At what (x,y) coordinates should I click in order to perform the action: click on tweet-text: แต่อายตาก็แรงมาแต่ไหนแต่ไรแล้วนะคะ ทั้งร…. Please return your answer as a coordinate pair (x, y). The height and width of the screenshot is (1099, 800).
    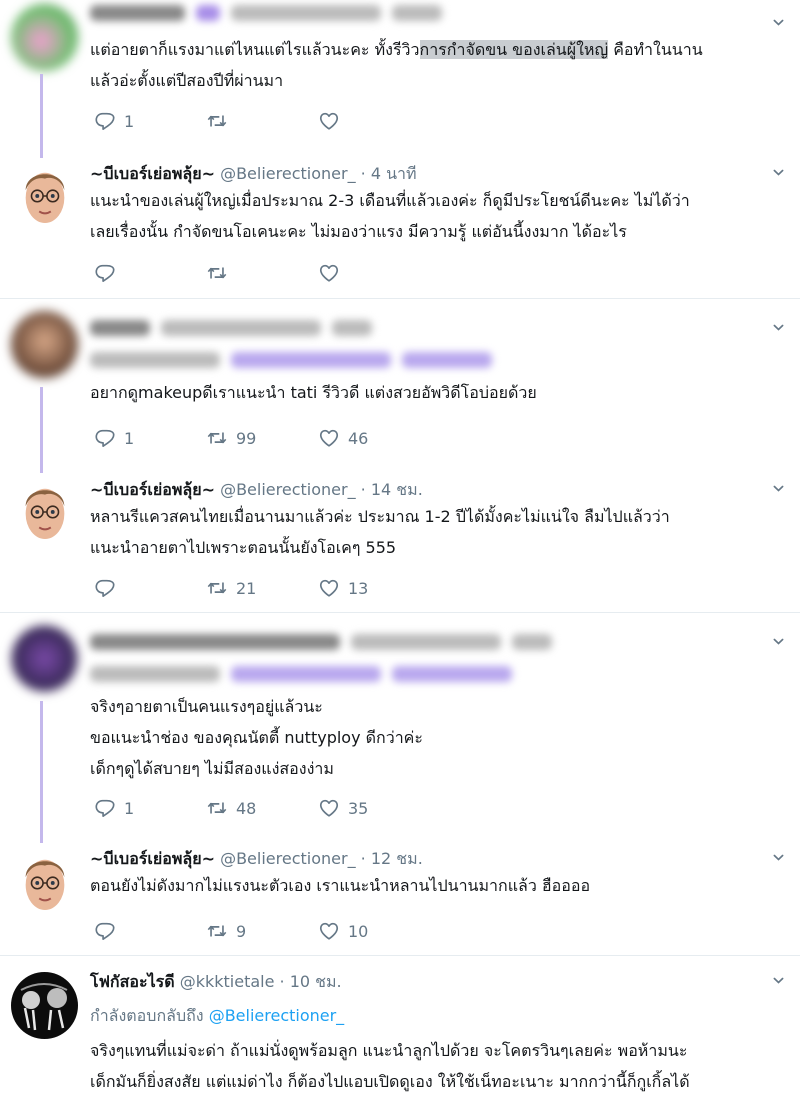
    Looking at the image, I should click on (396, 65).